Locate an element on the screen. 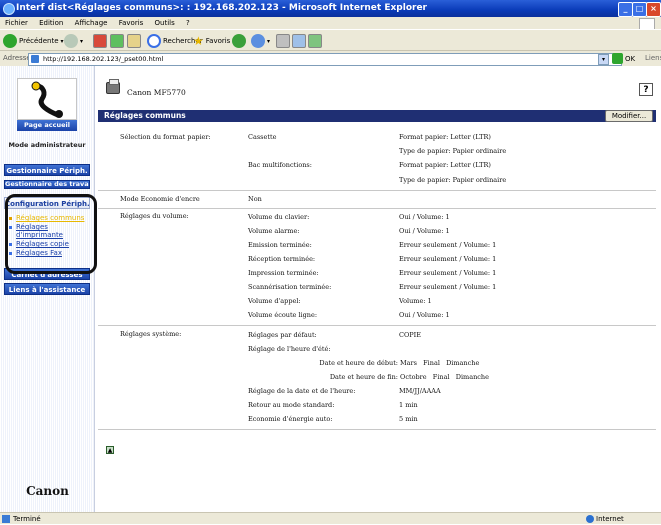 Image resolution: width=661 pixels, height=525 pixels. home-logo-button is located at coordinates (47, 99).